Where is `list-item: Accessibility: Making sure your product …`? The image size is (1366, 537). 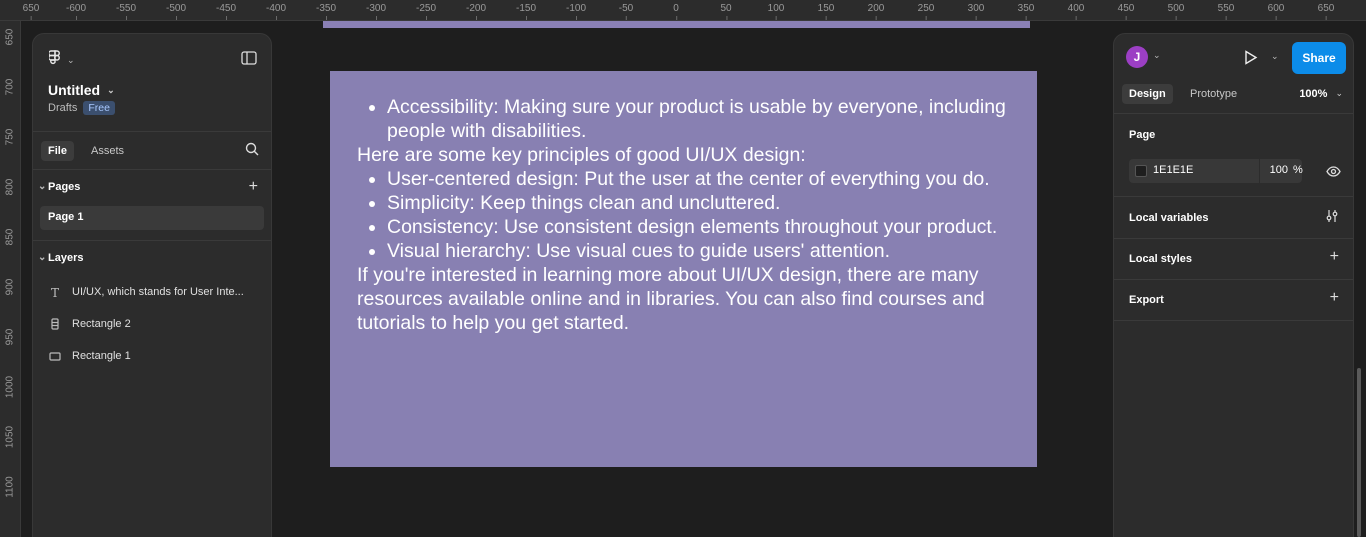 list-item: Accessibility: Making sure your product … is located at coordinates (702, 119).